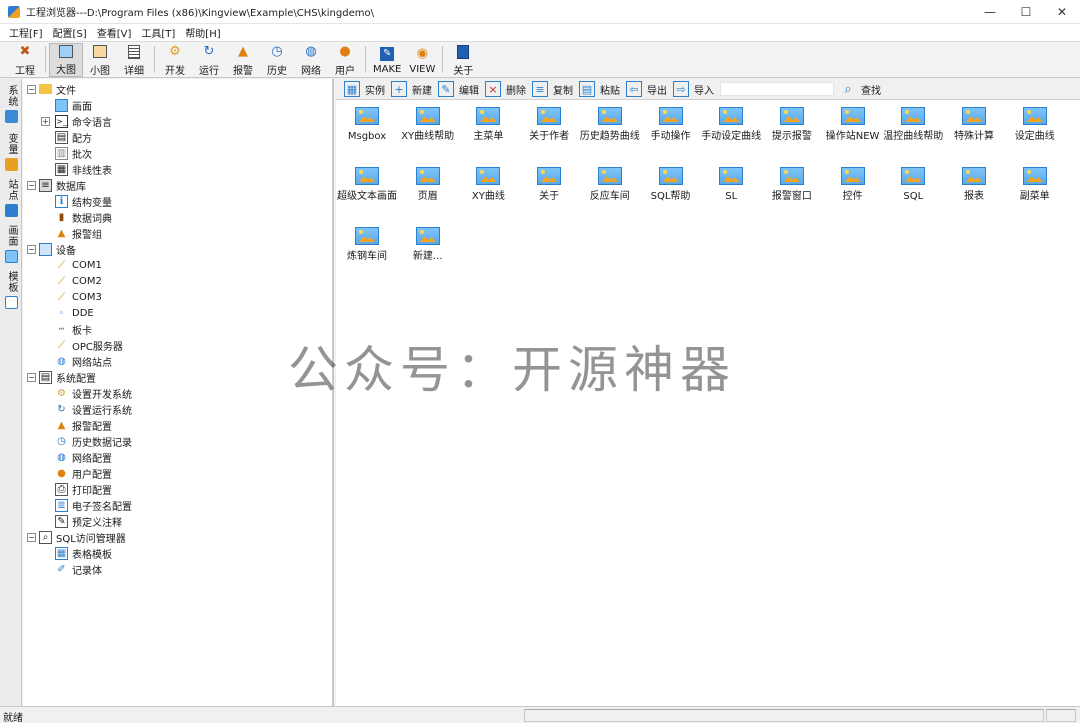 The height and width of the screenshot is (723, 1080). I want to click on tree-node-set-run: ↻ 设置运行系统, so click(93, 409).